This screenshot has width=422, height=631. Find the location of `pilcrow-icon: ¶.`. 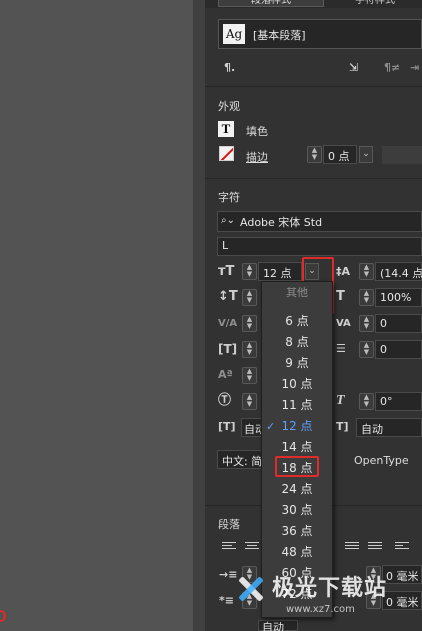

pilcrow-icon: ¶. is located at coordinates (229, 68).